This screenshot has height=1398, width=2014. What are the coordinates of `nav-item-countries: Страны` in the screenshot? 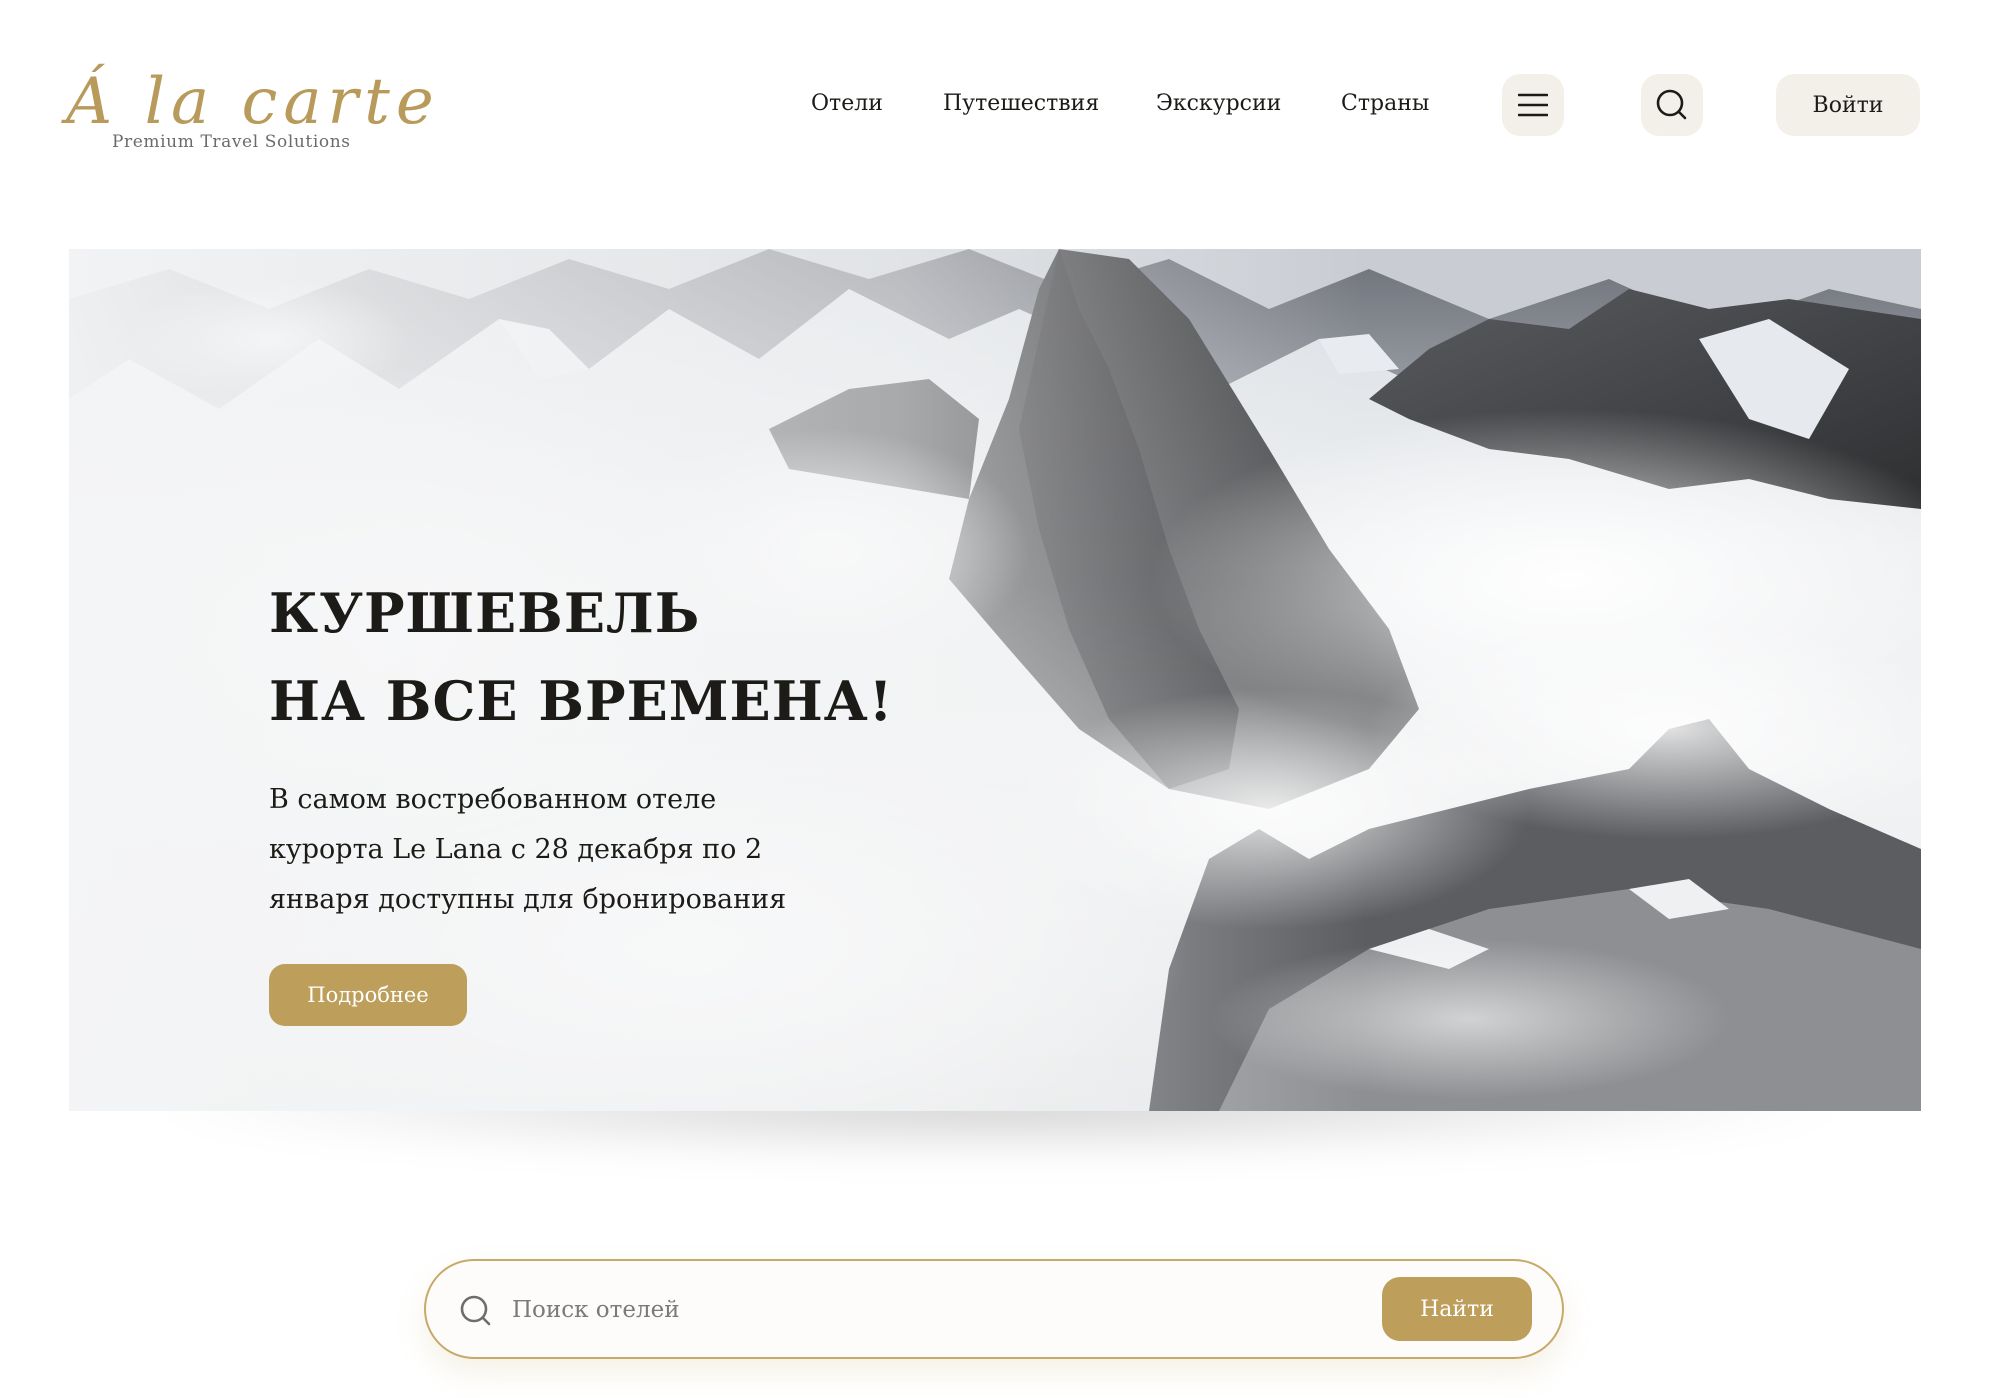 It's located at (1385, 104).